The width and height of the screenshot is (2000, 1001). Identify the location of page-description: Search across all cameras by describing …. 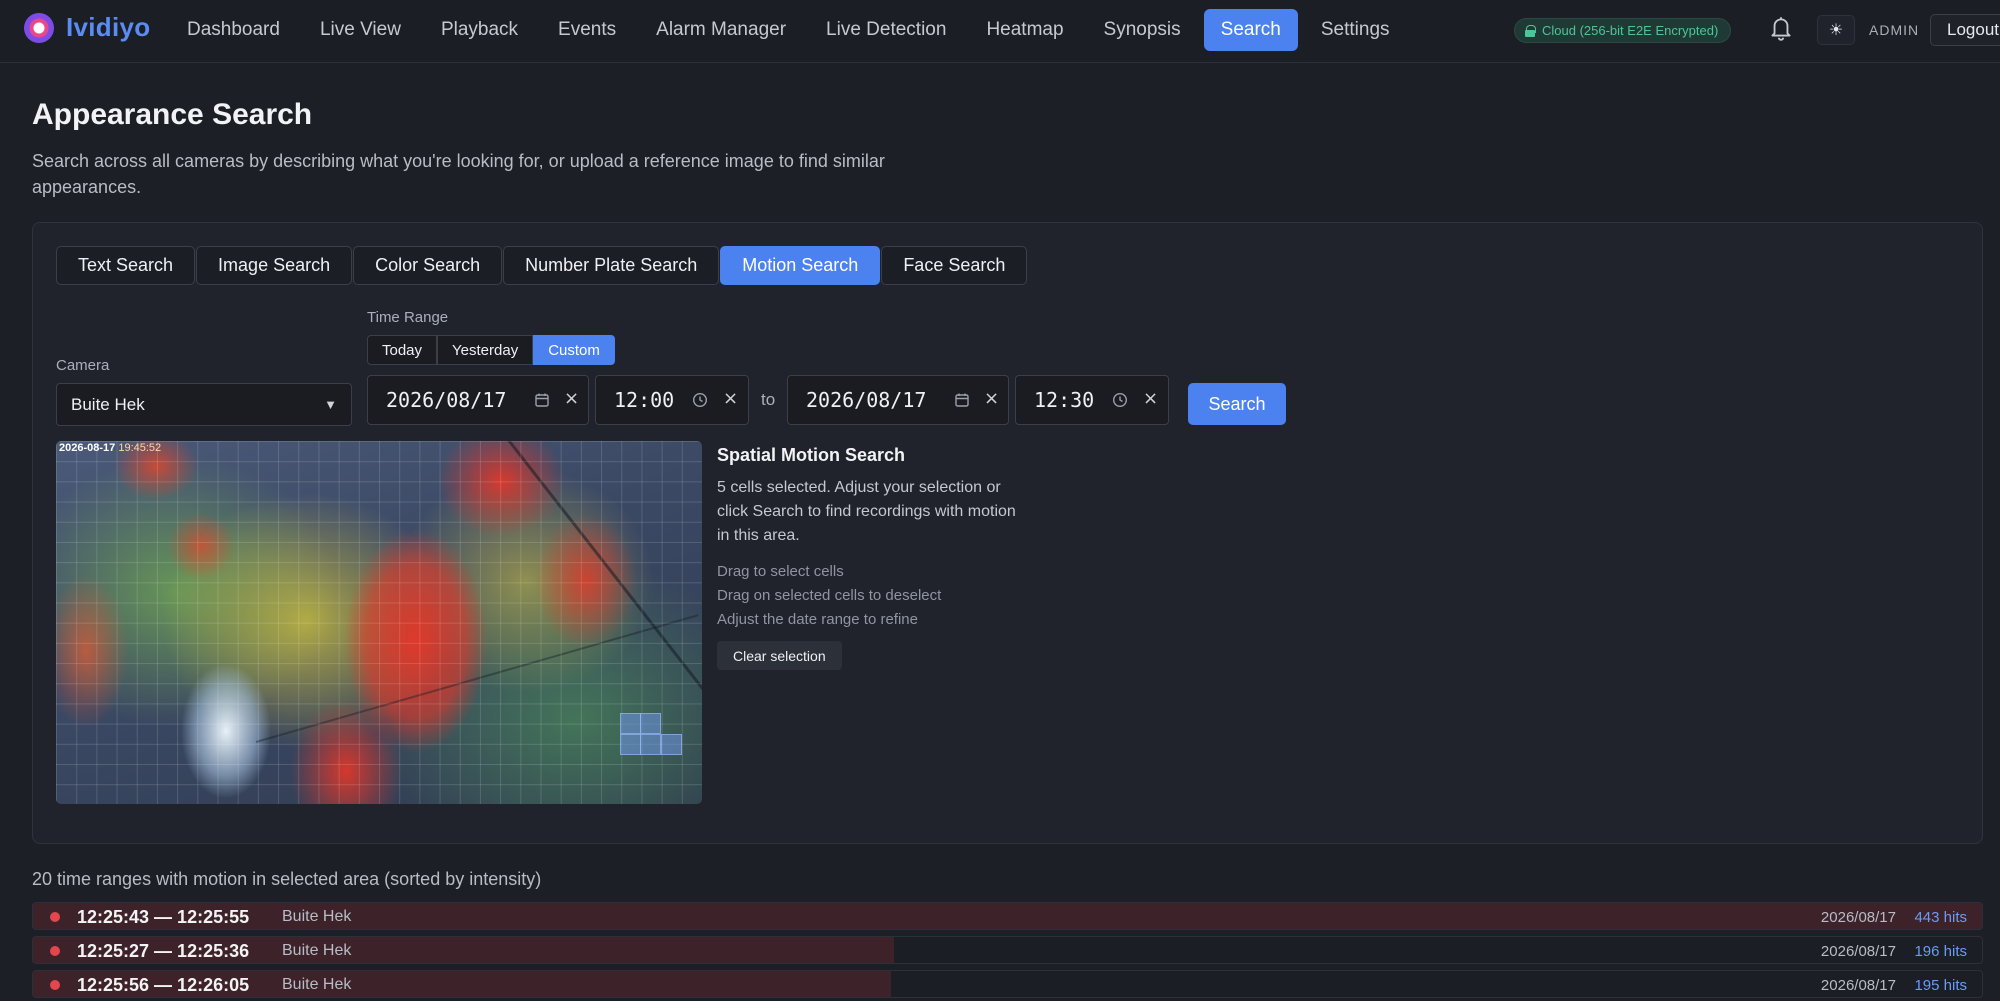
(458, 174).